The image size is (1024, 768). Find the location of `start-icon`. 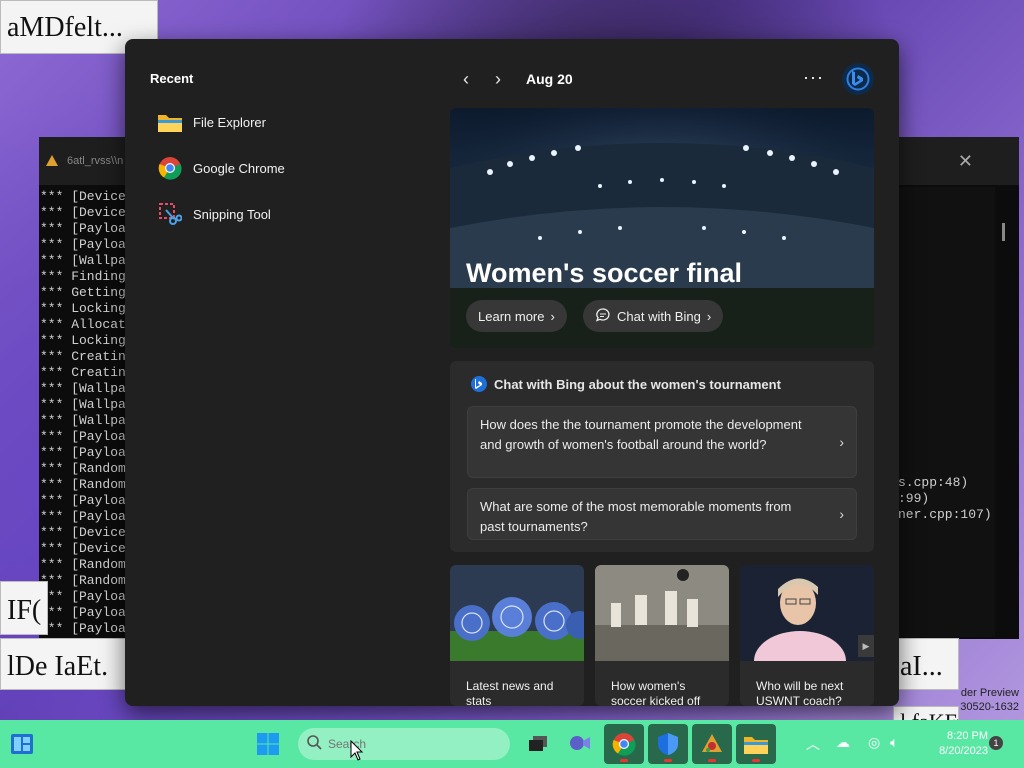

start-icon is located at coordinates (268, 744).